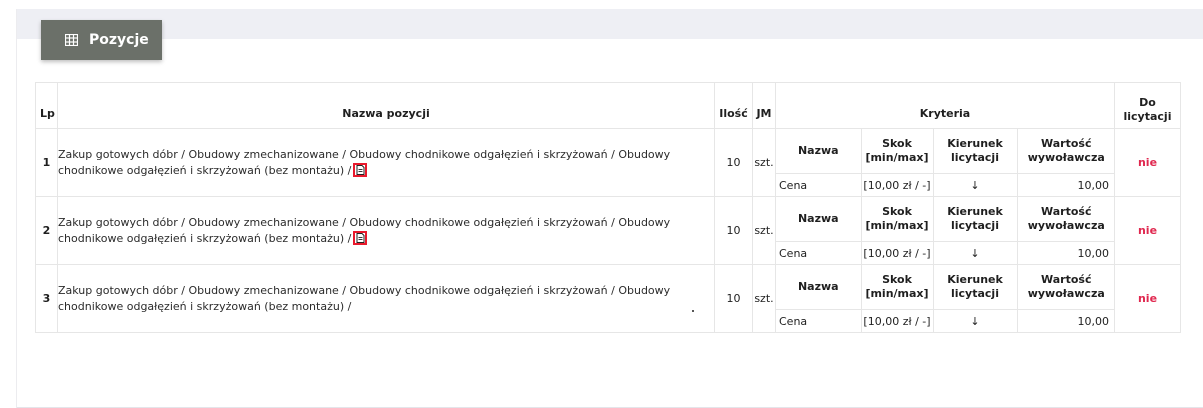 Image resolution: width=1203 pixels, height=408 pixels. What do you see at coordinates (46, 105) in the screenshot?
I see `header-lp: Lp` at bounding box center [46, 105].